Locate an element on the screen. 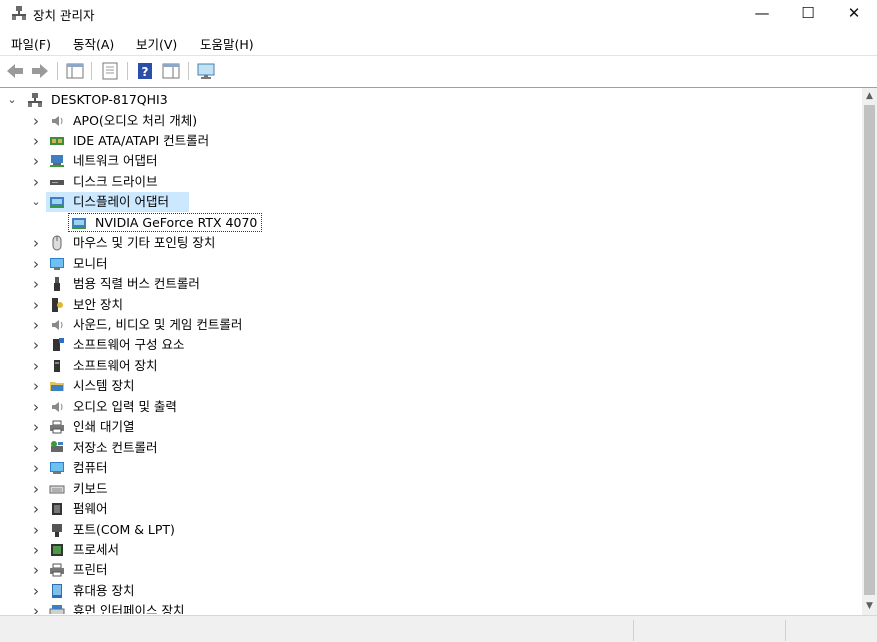  help-icon: ? is located at coordinates (145, 71).